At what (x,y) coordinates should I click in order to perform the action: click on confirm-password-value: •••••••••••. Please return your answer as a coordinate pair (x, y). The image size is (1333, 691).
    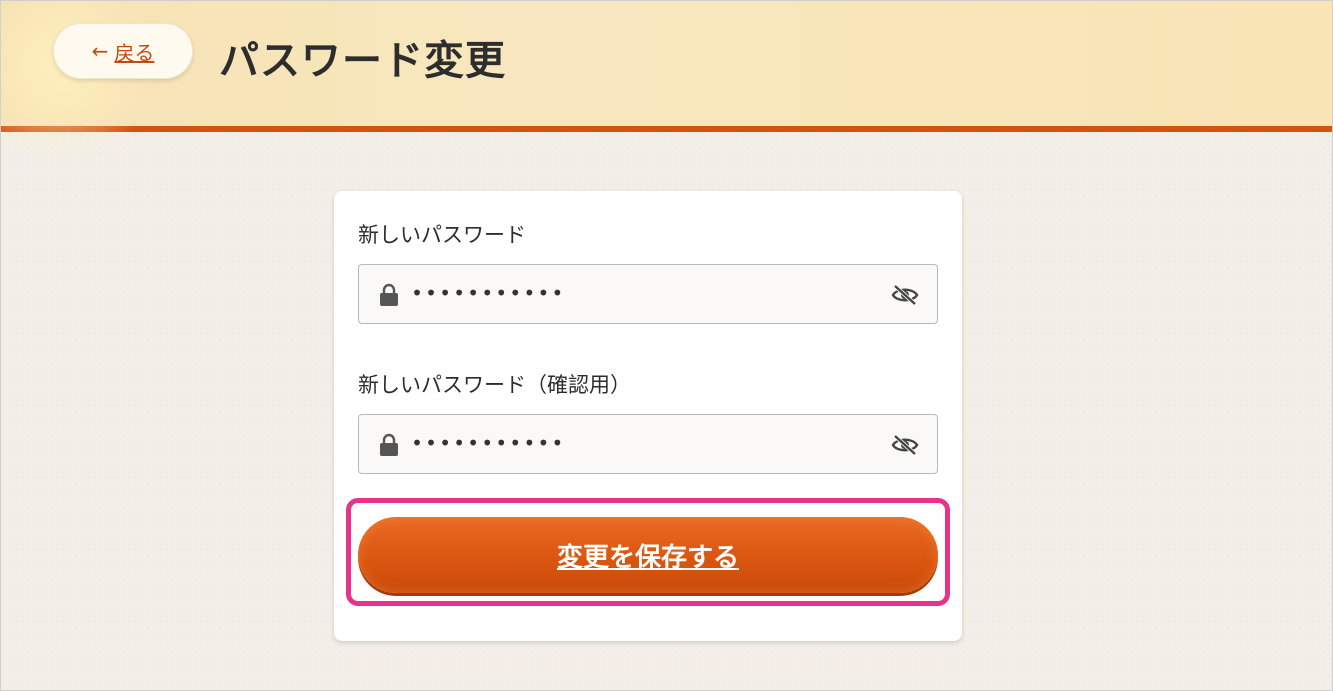
    Looking at the image, I should click on (488, 443).